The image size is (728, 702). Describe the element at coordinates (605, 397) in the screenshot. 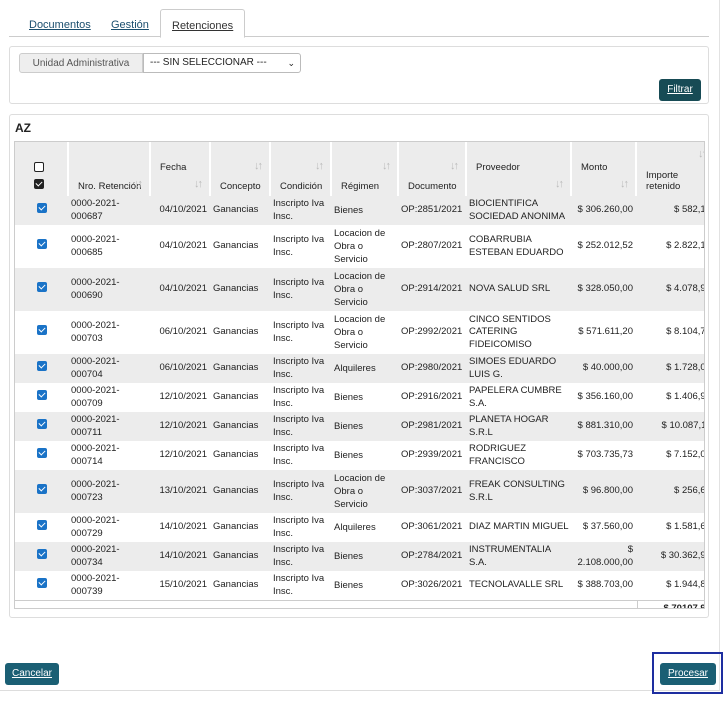

I see `cell-monto: $ 356.160,00` at that location.